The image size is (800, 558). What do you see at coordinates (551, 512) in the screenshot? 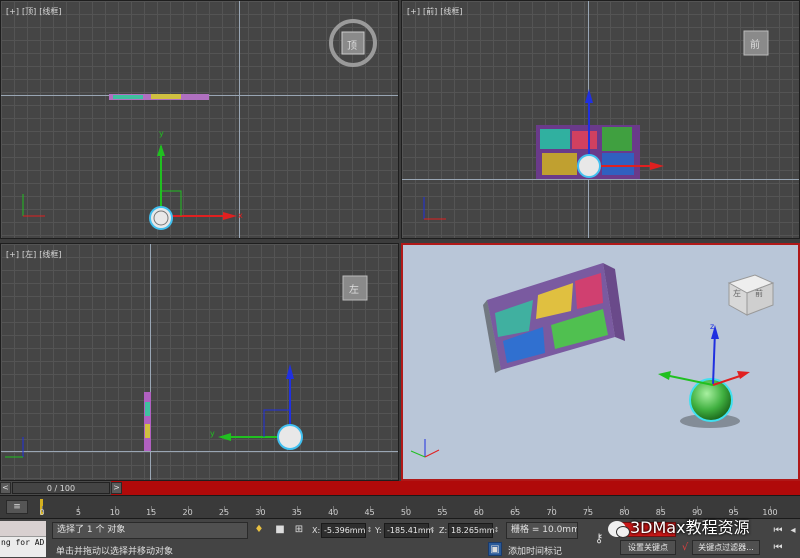
I see `track-bar-tick-label: 70` at bounding box center [551, 512].